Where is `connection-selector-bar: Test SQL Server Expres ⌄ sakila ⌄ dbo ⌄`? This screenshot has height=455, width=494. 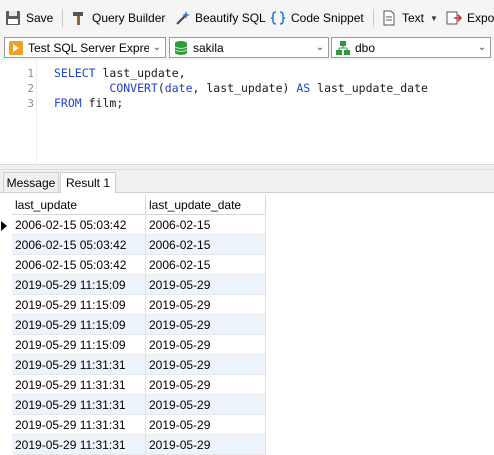 connection-selector-bar: Test SQL Server Expres ⌄ sakila ⌄ dbo ⌄ is located at coordinates (247, 48).